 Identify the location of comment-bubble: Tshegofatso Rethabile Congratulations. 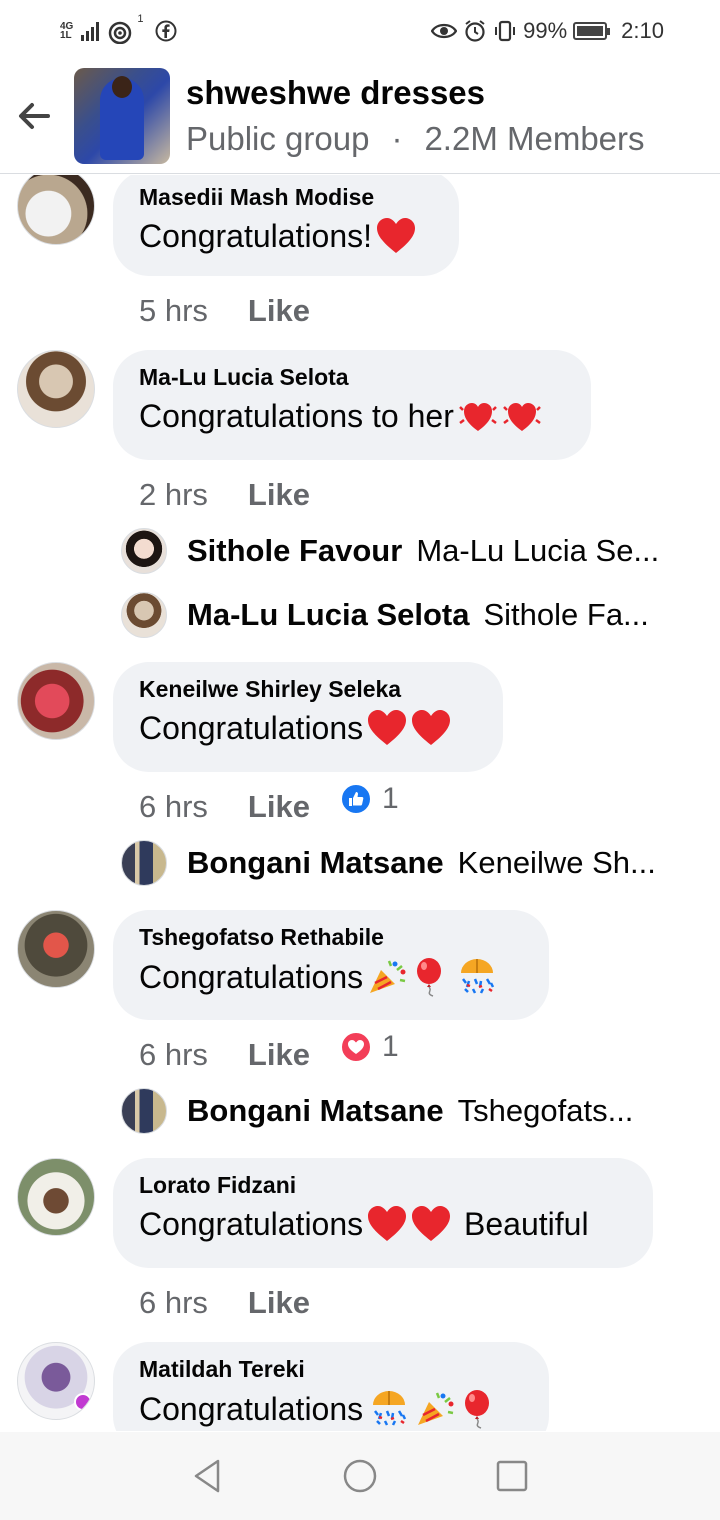
(331, 965).